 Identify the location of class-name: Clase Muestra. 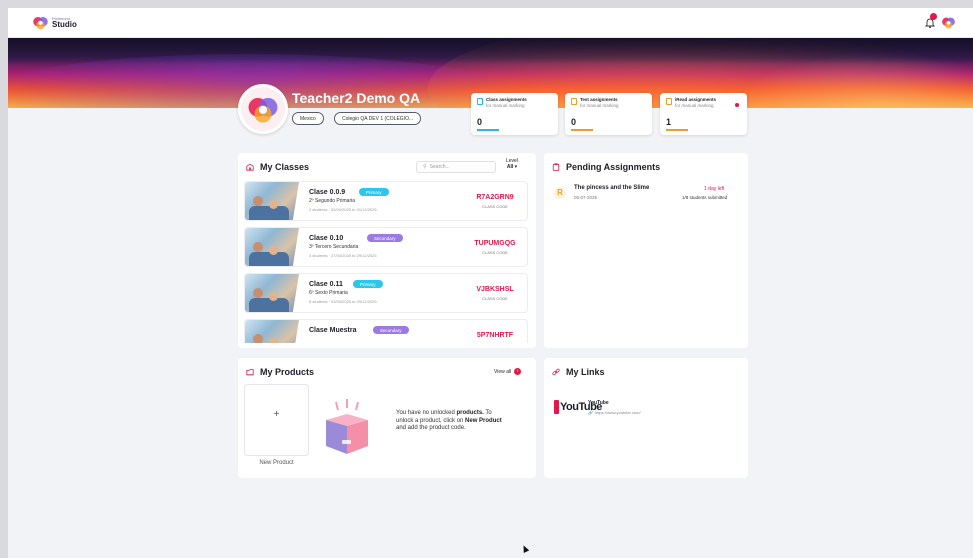
(333, 330).